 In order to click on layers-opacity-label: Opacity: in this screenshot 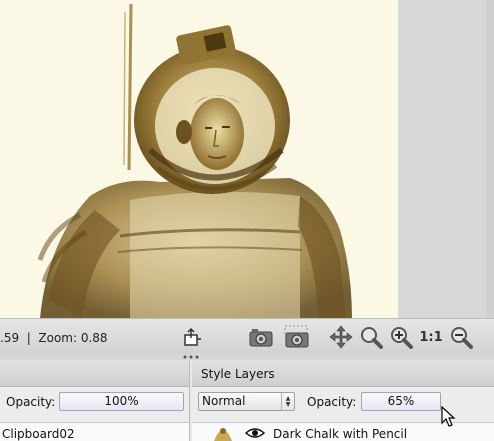, I will do `click(31, 402)`.